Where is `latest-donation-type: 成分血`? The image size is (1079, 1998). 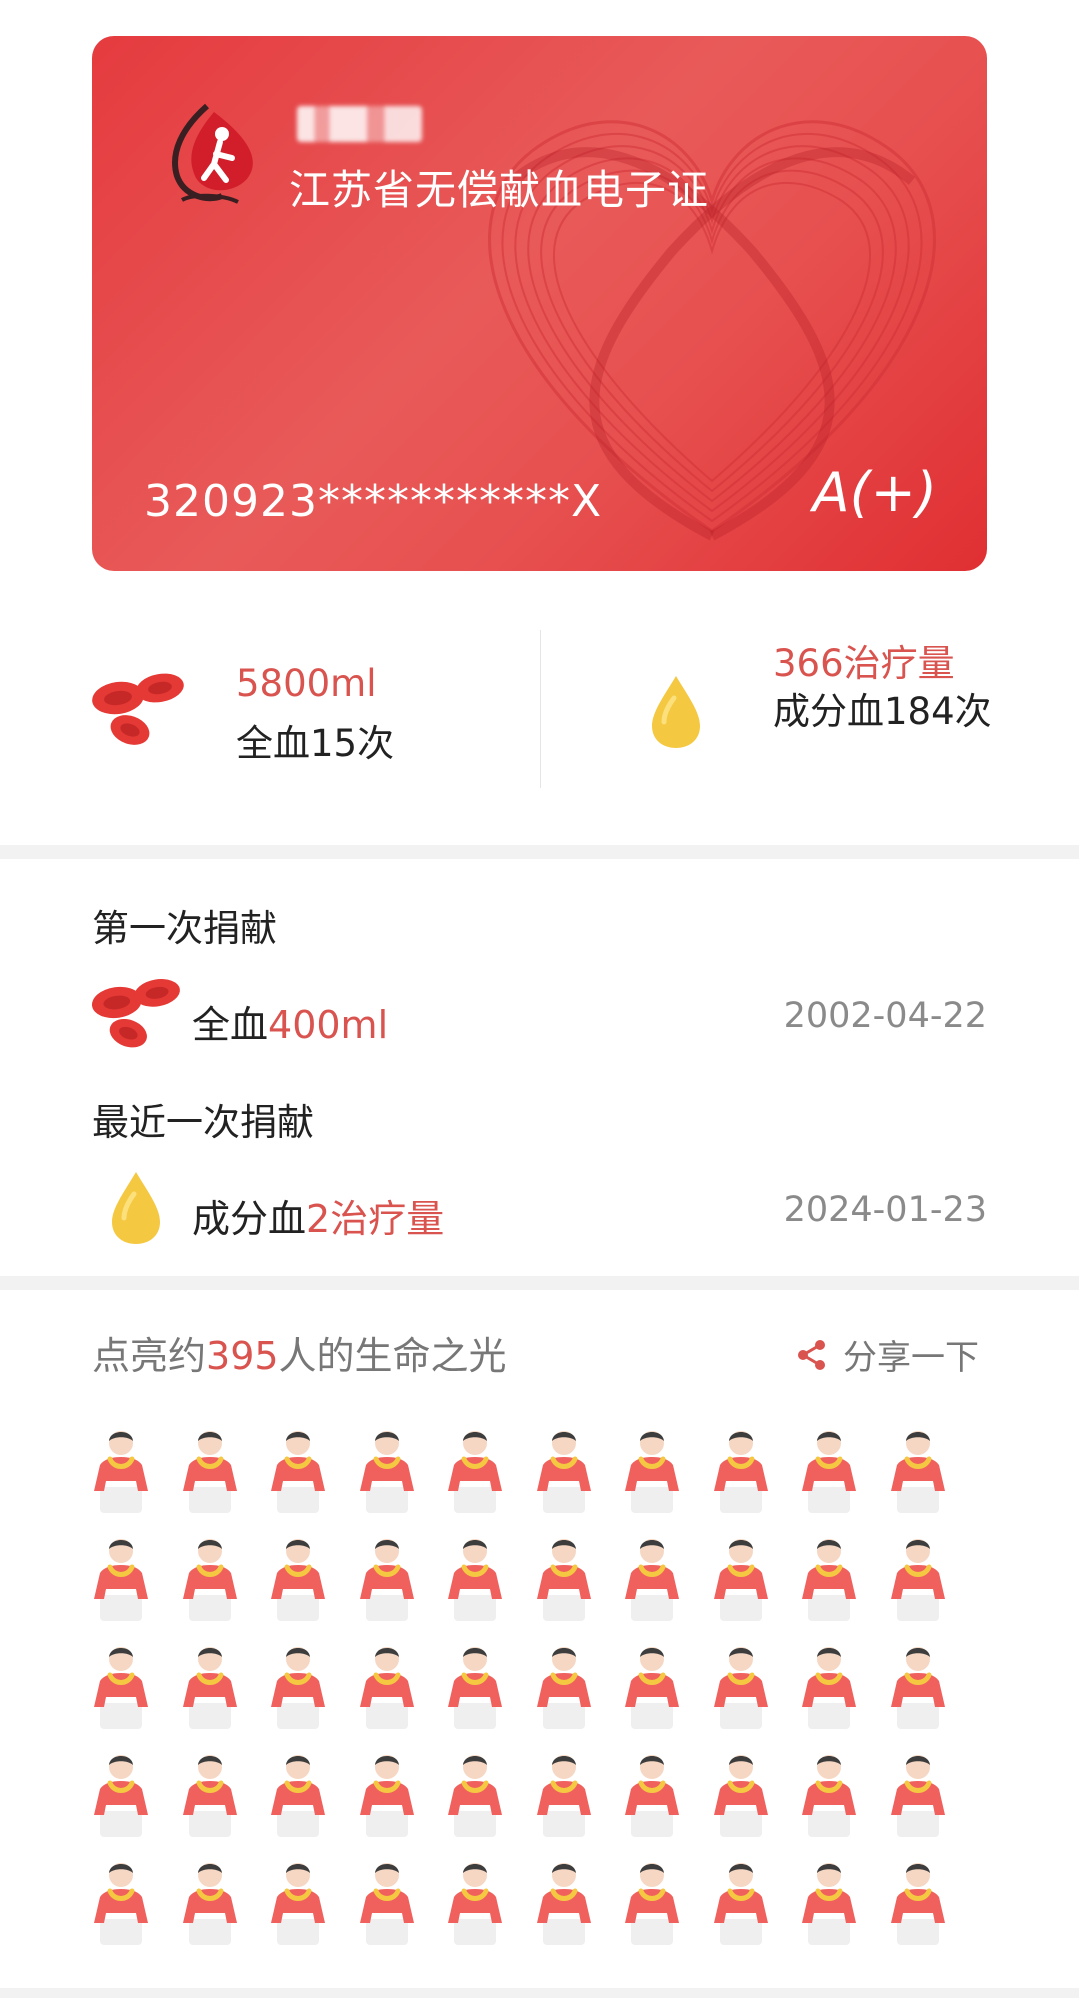
latest-donation-type: 成分血 is located at coordinates (249, 1219).